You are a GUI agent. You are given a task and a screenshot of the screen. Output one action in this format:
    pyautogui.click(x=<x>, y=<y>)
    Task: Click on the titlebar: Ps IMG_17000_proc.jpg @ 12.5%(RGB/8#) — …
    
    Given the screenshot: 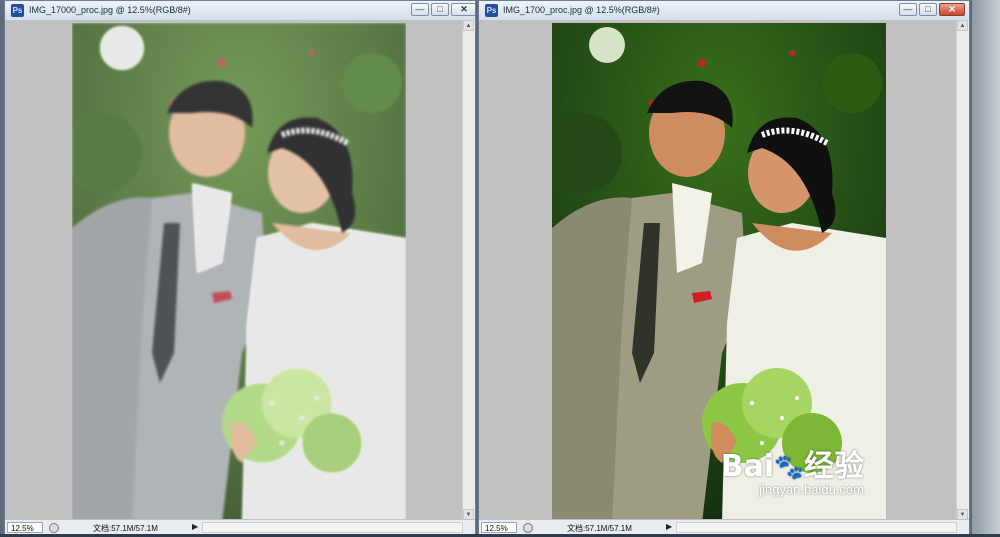 What is the action you would take?
    pyautogui.click(x=240, y=11)
    